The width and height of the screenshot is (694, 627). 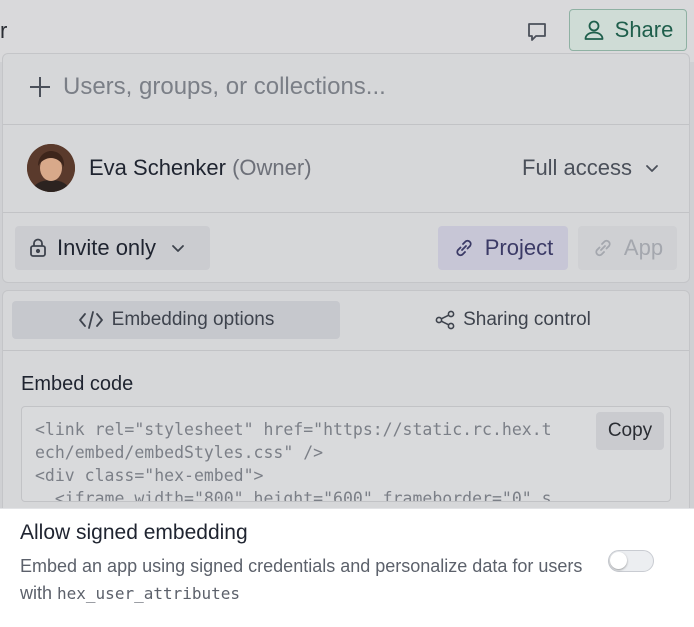 What do you see at coordinates (157, 167) in the screenshot?
I see `owner-name: Eva Schenker` at bounding box center [157, 167].